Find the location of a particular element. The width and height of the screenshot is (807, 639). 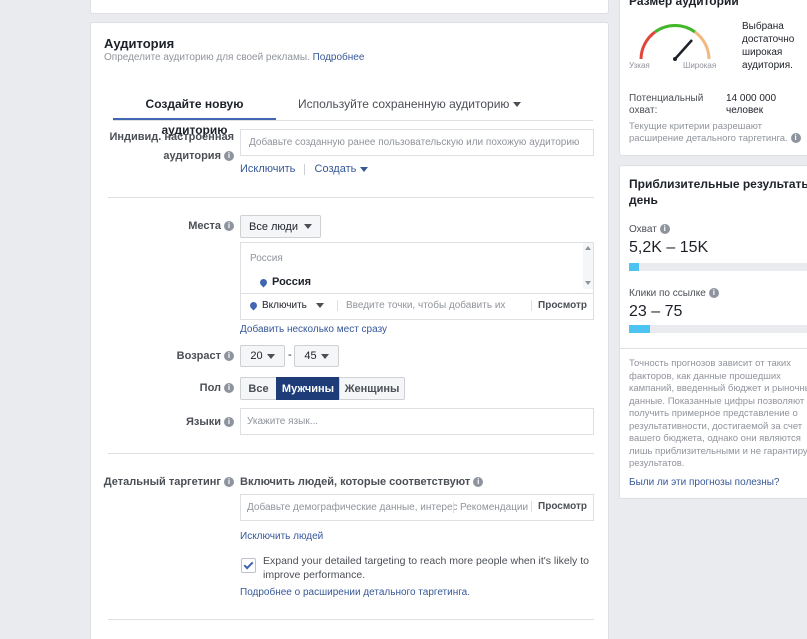

potential-value-line: 14 000 000 is located at coordinates (751, 98).